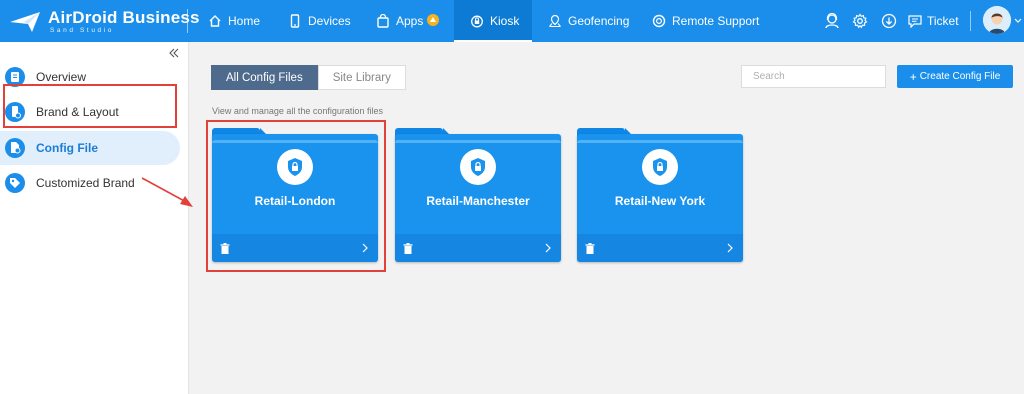 The height and width of the screenshot is (394, 1024). What do you see at coordinates (15, 148) in the screenshot?
I see `config-file-icon` at bounding box center [15, 148].